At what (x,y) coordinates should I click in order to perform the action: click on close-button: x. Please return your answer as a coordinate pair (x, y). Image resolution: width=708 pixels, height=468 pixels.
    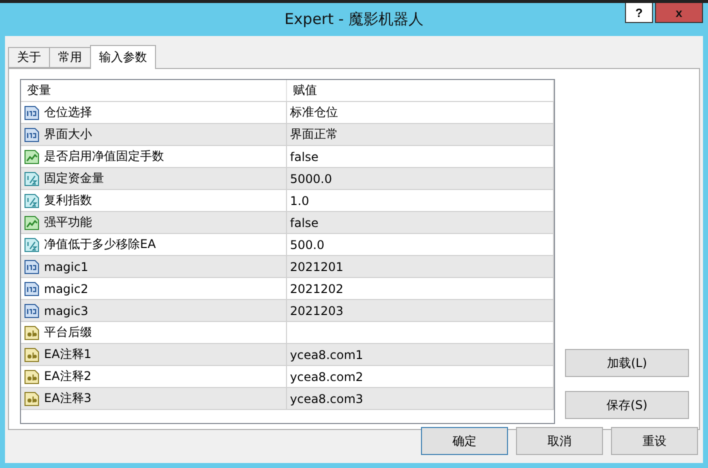
    Looking at the image, I should click on (679, 13).